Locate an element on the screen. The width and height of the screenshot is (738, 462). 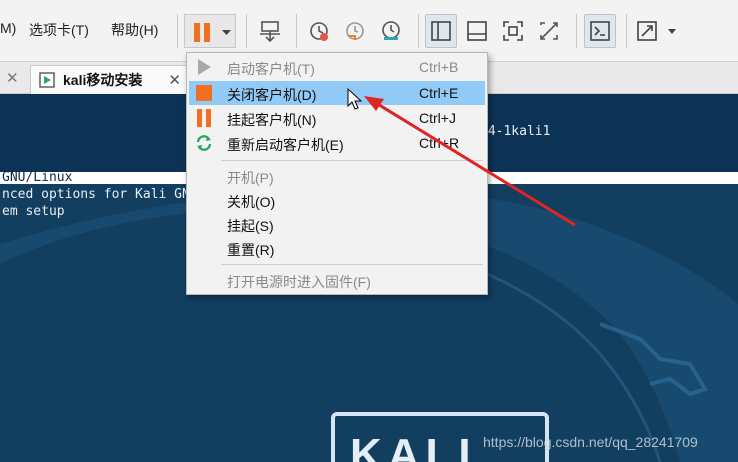
tab-kali: kali移动安装 ✕ is located at coordinates (110, 79).